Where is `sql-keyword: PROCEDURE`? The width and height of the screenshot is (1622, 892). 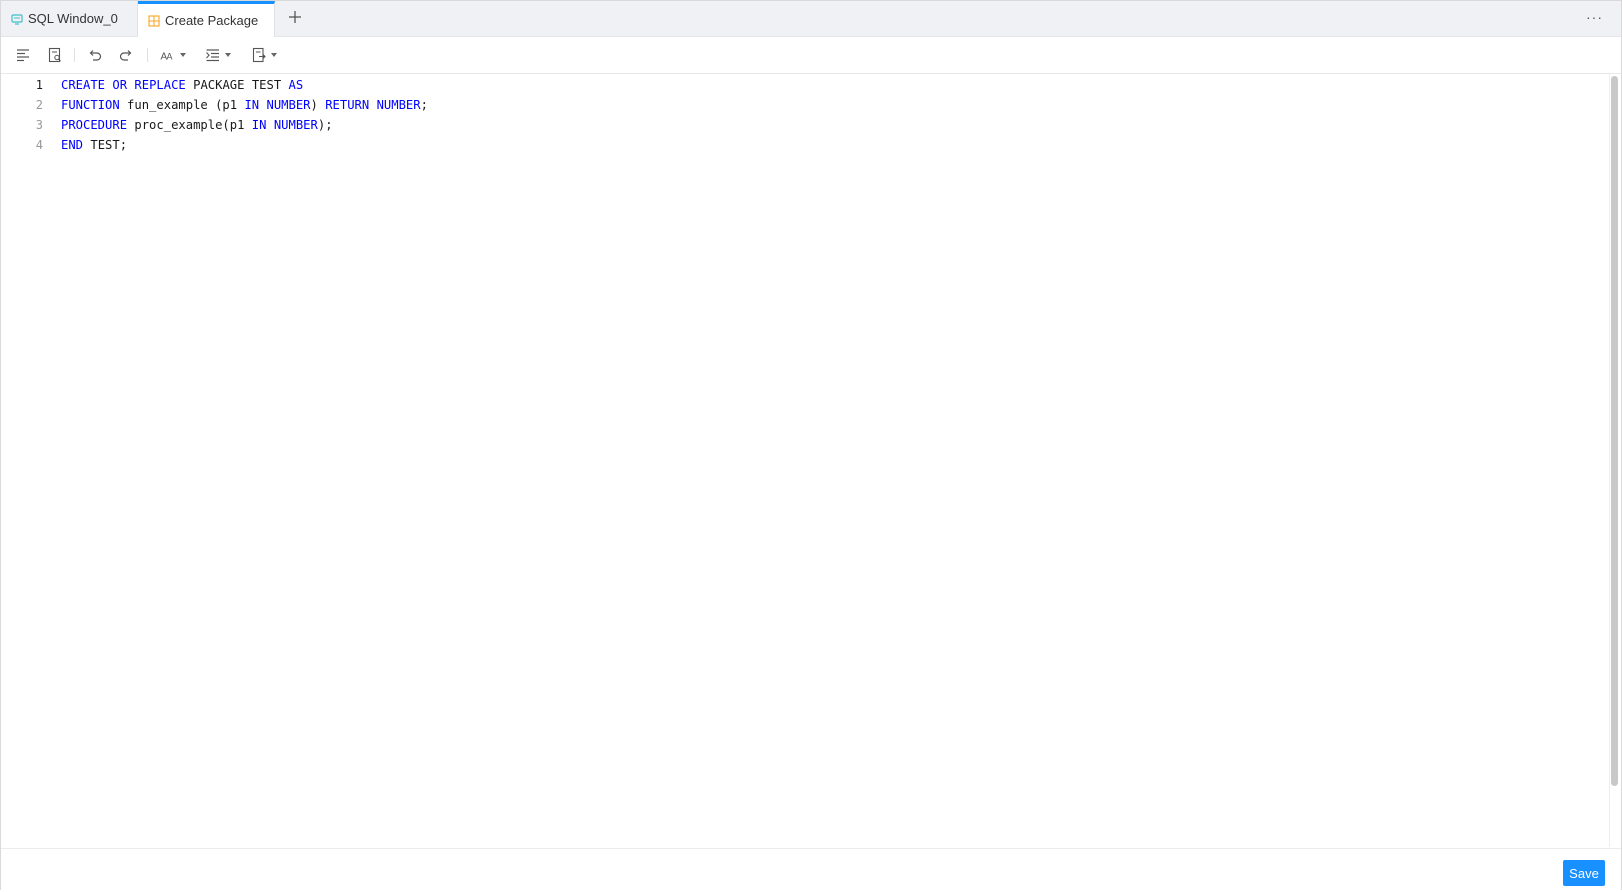
sql-keyword: PROCEDURE is located at coordinates (94, 125).